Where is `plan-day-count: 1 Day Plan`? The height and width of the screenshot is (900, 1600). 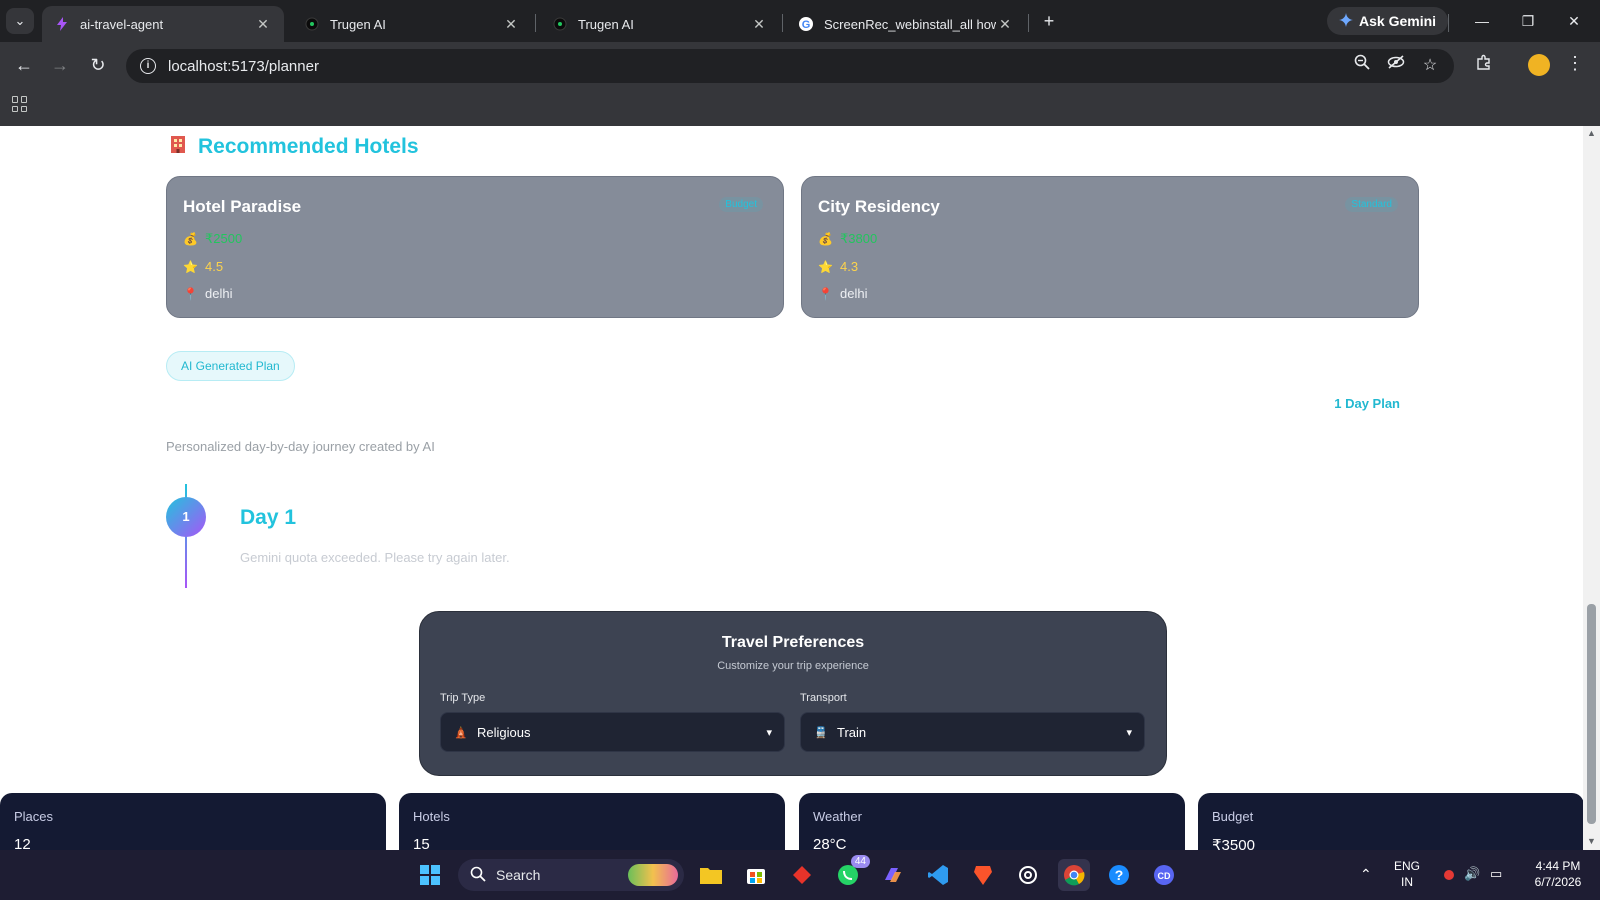
plan-day-count: 1 Day Plan is located at coordinates (1367, 403).